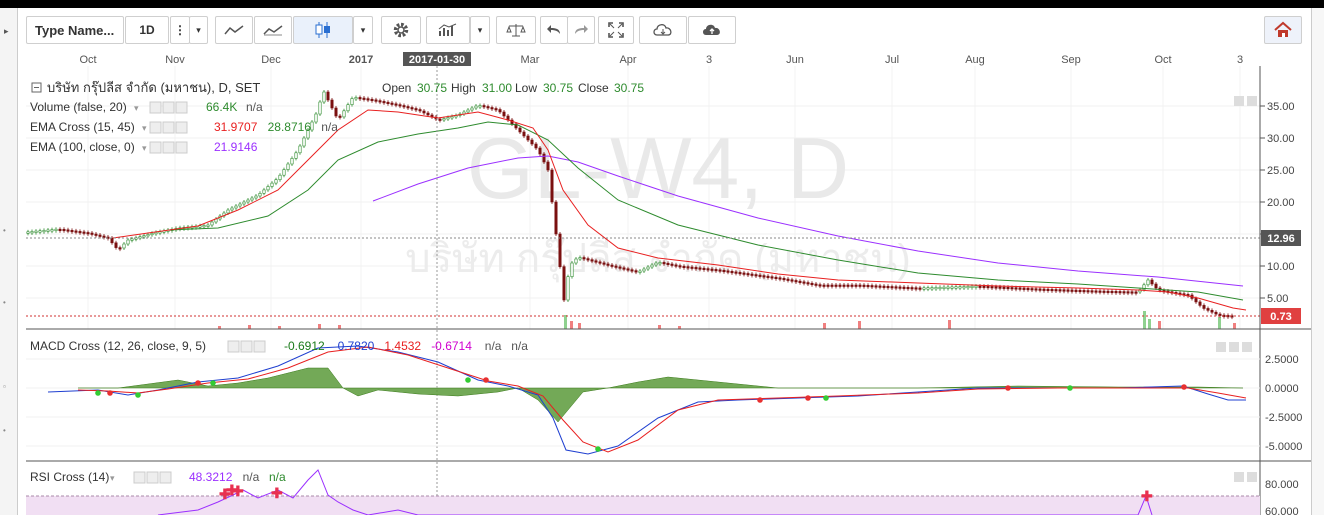 This screenshot has height=515, width=1324. Describe the element at coordinates (554, 30) in the screenshot. I see `undo-button` at that location.